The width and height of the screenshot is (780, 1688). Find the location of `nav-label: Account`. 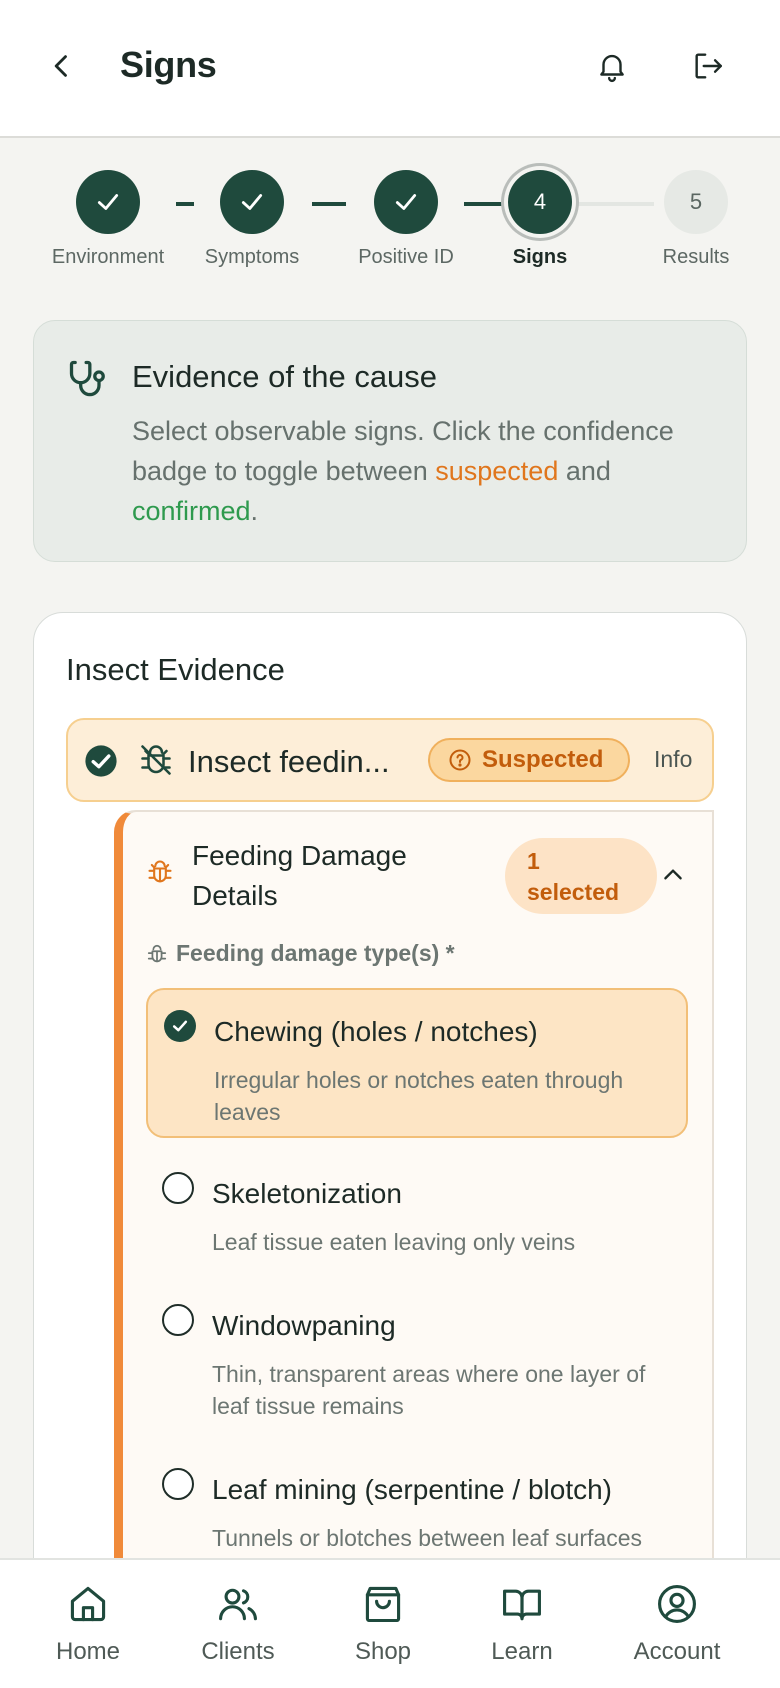

nav-label: Account is located at coordinates (677, 1651).